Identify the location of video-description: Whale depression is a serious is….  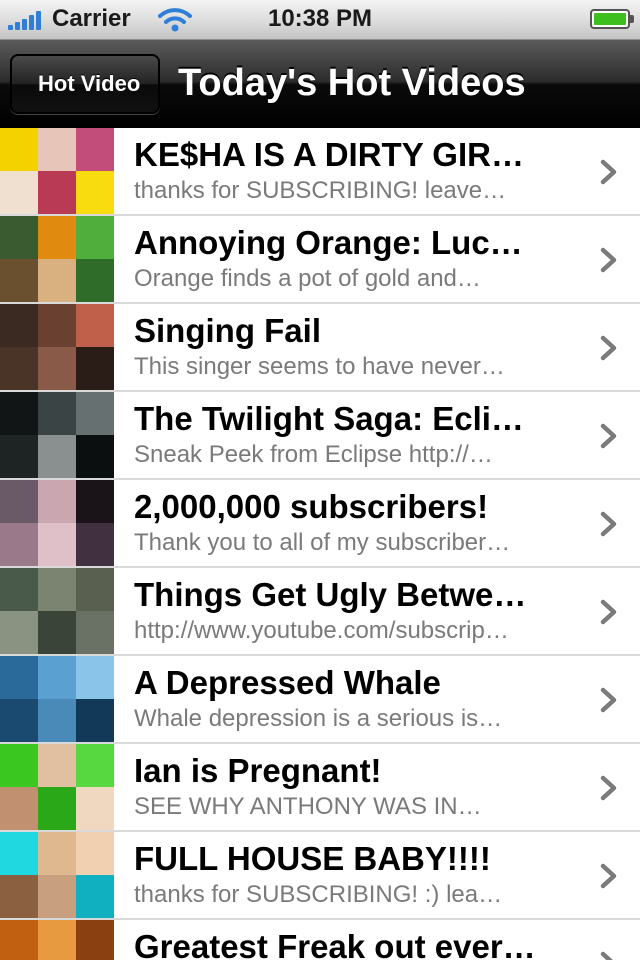
(318, 718).